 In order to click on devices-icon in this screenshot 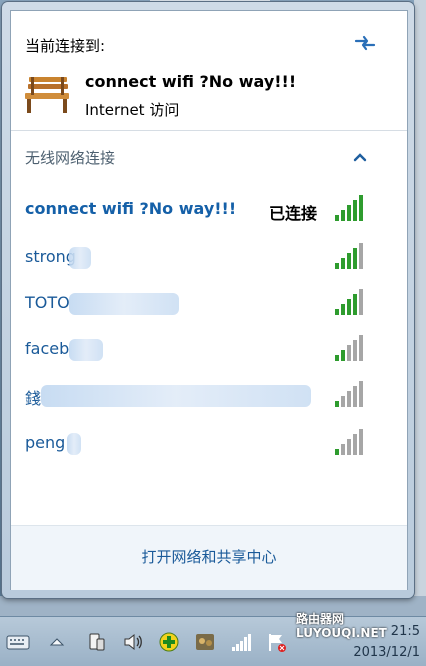, I will do `click(97, 642)`.